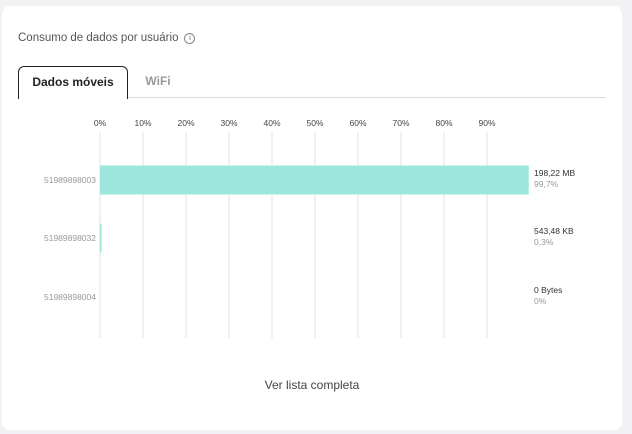 This screenshot has width=632, height=434. I want to click on category-label: 51989898004, so click(70, 297).